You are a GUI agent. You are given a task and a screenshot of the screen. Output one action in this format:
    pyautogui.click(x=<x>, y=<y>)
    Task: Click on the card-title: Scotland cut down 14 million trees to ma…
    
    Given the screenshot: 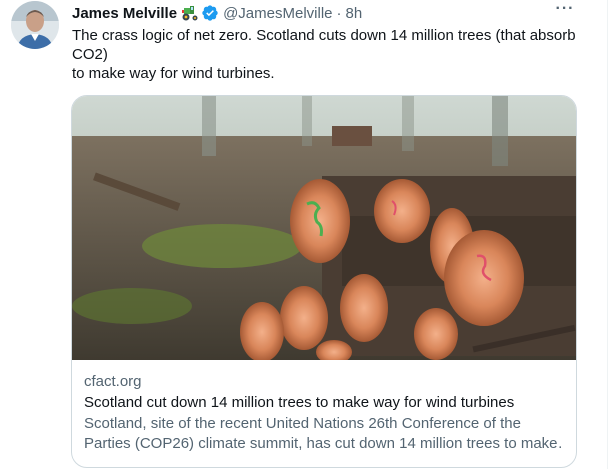 What is the action you would take?
    pyautogui.click(x=324, y=403)
    